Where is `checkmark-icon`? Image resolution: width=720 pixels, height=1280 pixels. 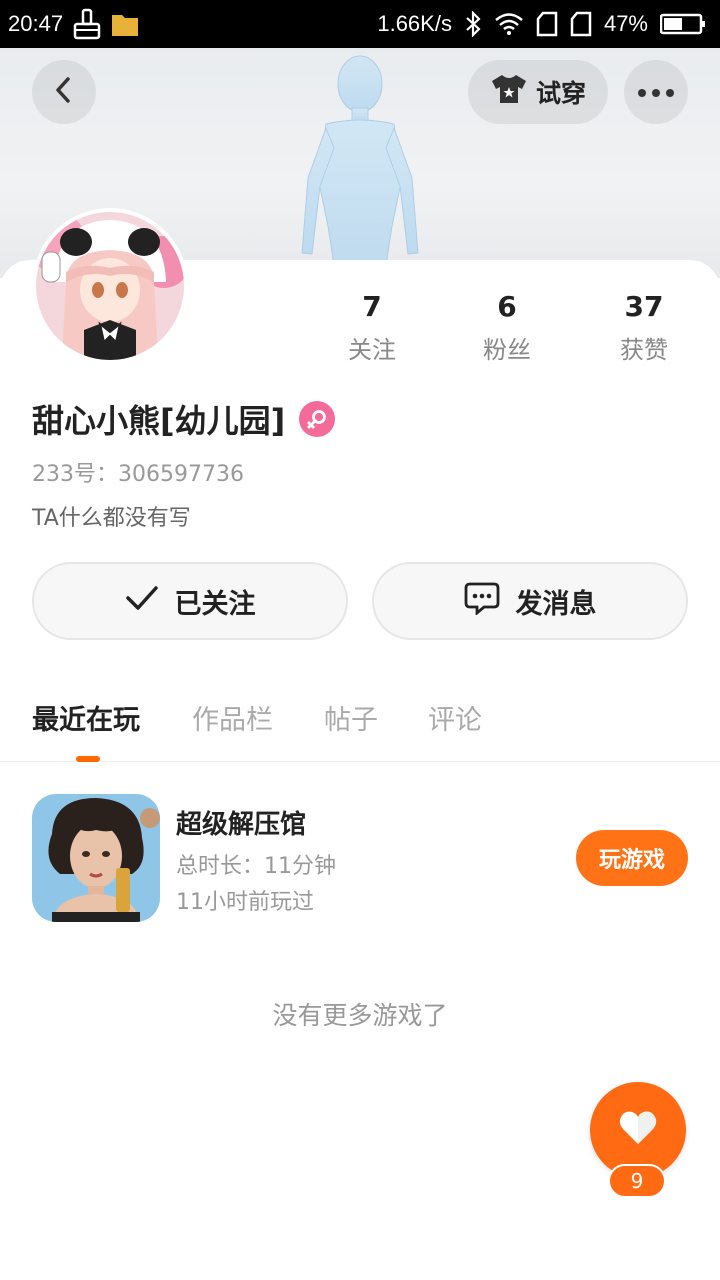 checkmark-icon is located at coordinates (142, 601).